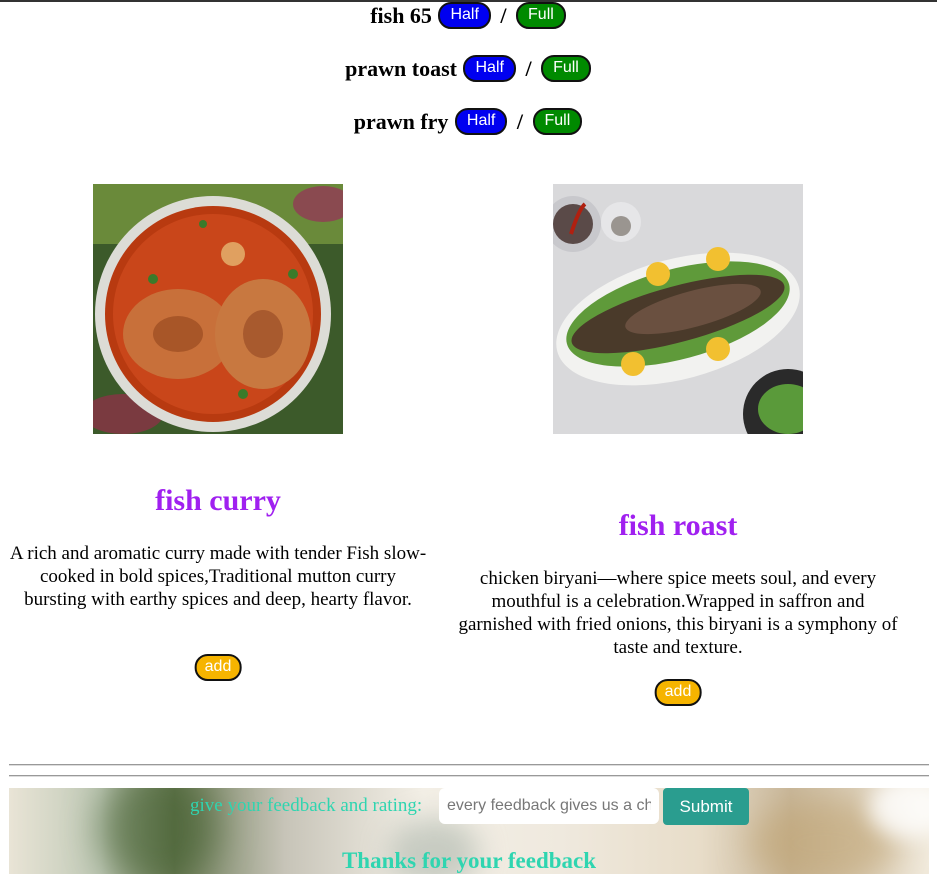  What do you see at coordinates (678, 525) in the screenshot?
I see `dish-title: fish roast` at bounding box center [678, 525].